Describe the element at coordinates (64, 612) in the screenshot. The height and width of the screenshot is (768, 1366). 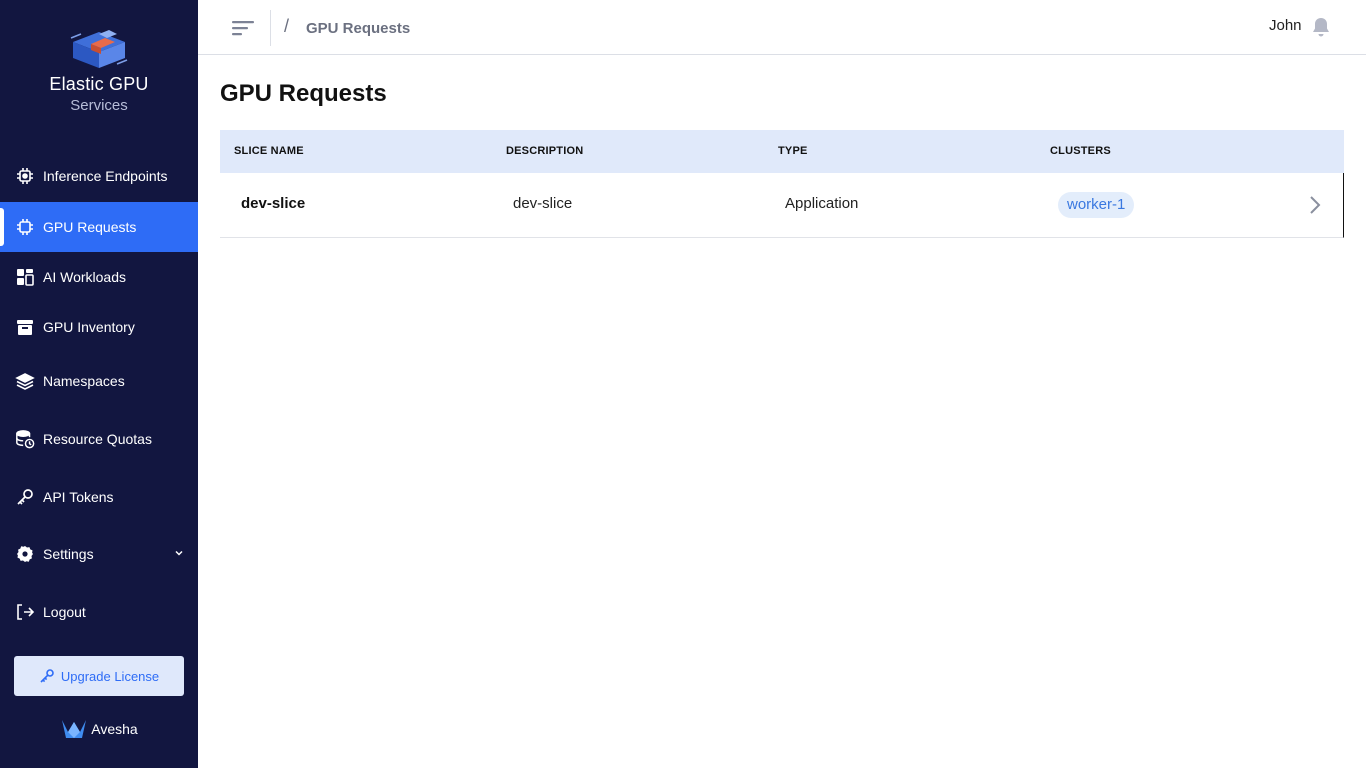
I see `sidebar-item-label: Logout` at that location.